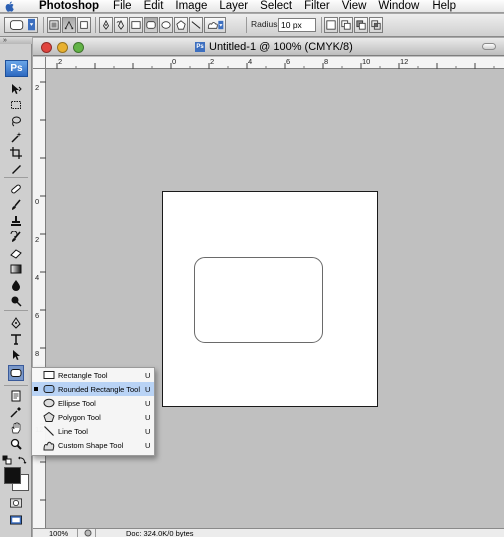 This screenshot has height=537, width=504. I want to click on ruler-origin, so click(39, 63).